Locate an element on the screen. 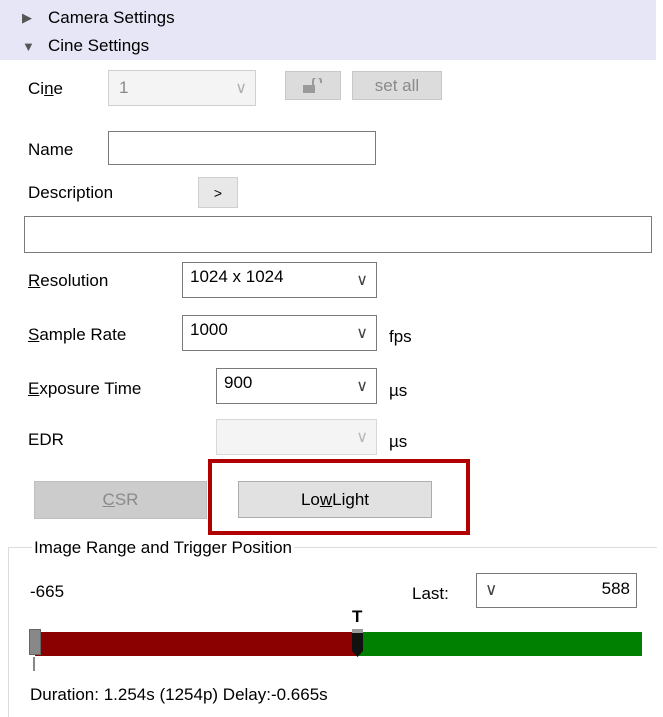  trigger-marker-label: T is located at coordinates (357, 616).